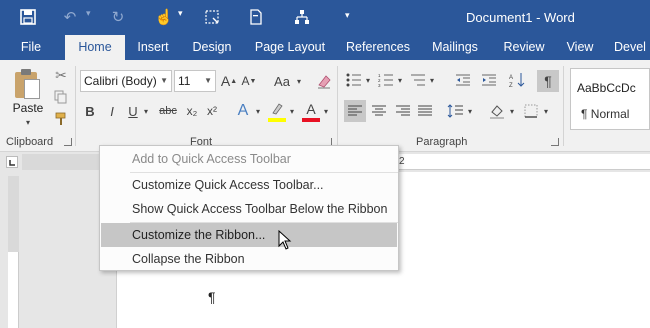 This screenshot has width=650, height=328. I want to click on clipboard-group-label: Clipboard, so click(30, 142).